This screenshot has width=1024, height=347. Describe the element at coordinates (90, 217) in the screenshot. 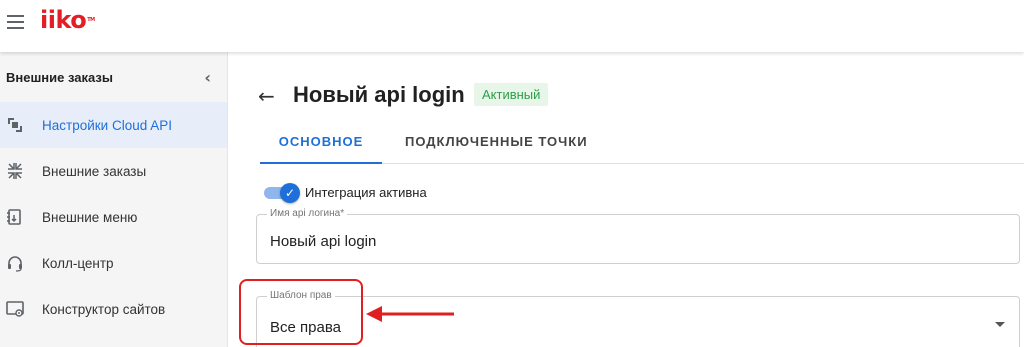

I see `sidebar-item-label: Внешние меню` at that location.